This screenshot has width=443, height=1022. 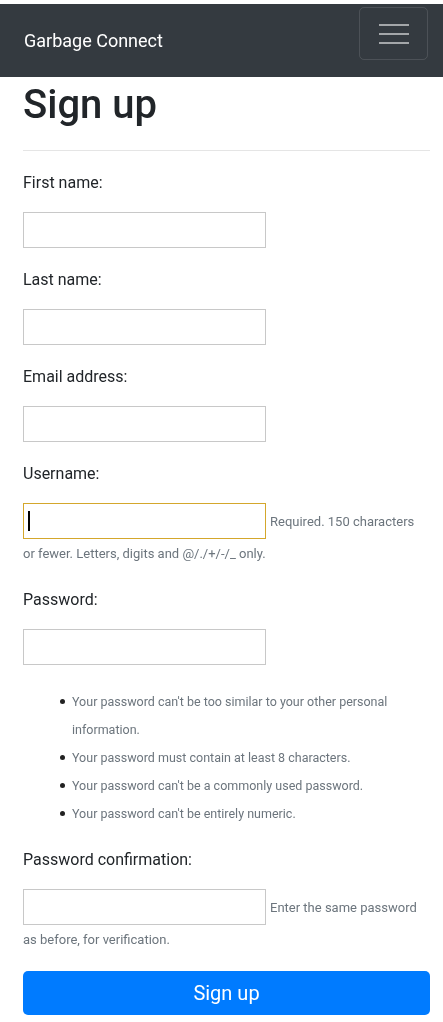 What do you see at coordinates (144, 554) in the screenshot?
I see `help-text: or fewer. Letters, digits and @/./+/-/_ only.` at bounding box center [144, 554].